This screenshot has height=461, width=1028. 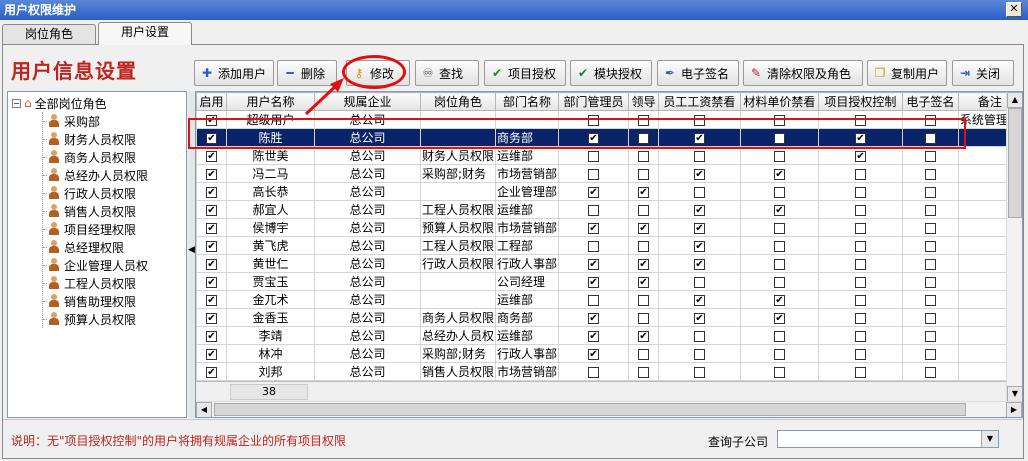 What do you see at coordinates (378, 73) in the screenshot?
I see `edit-button: ⚷ 修改` at bounding box center [378, 73].